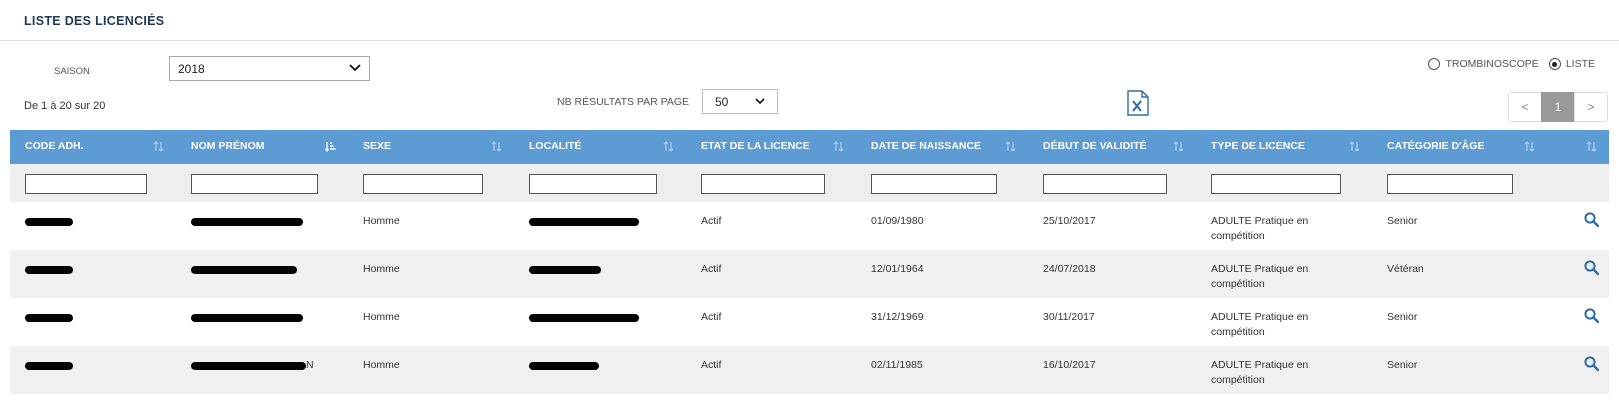 Image resolution: width=1619 pixels, height=404 pixels. Describe the element at coordinates (1069, 317) in the screenshot. I see `cell-debut: 30/11/2017` at that location.